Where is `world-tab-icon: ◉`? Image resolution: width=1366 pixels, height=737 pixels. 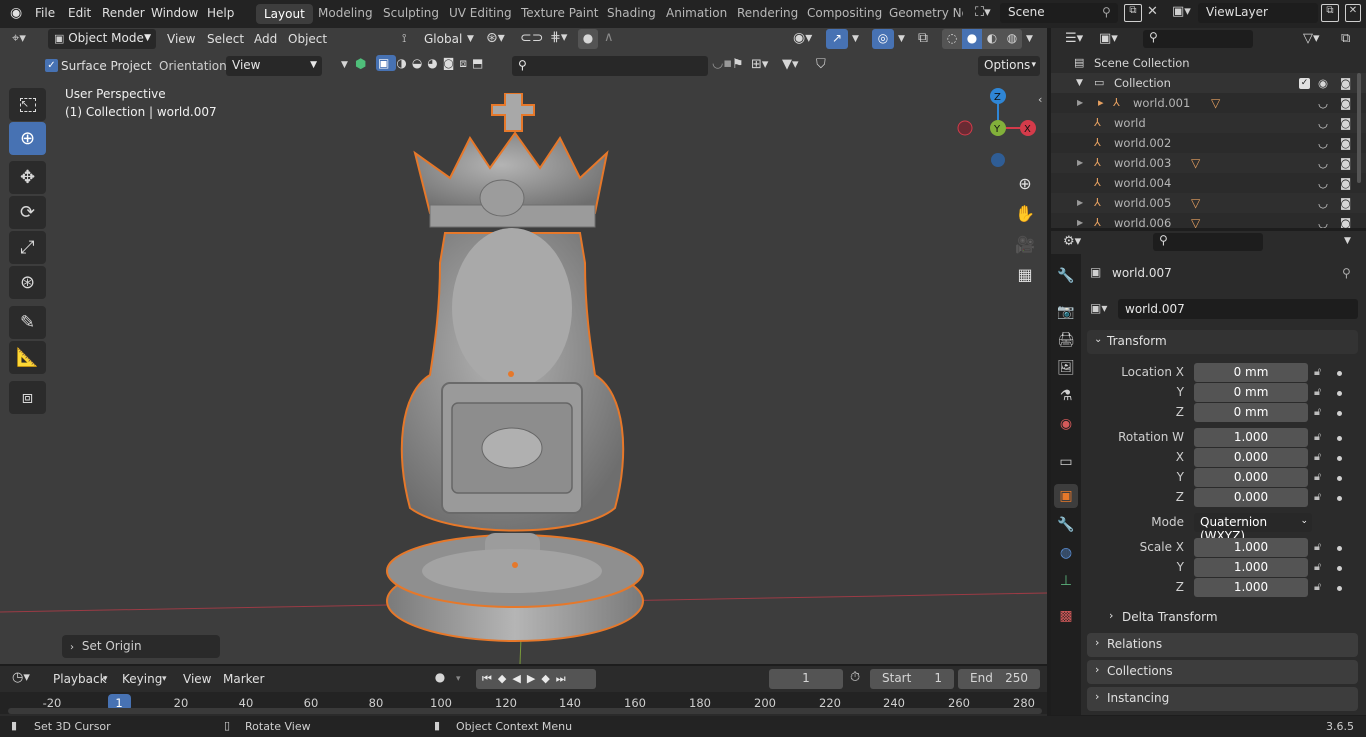
world-tab-icon: ◉ is located at coordinates (1066, 424).